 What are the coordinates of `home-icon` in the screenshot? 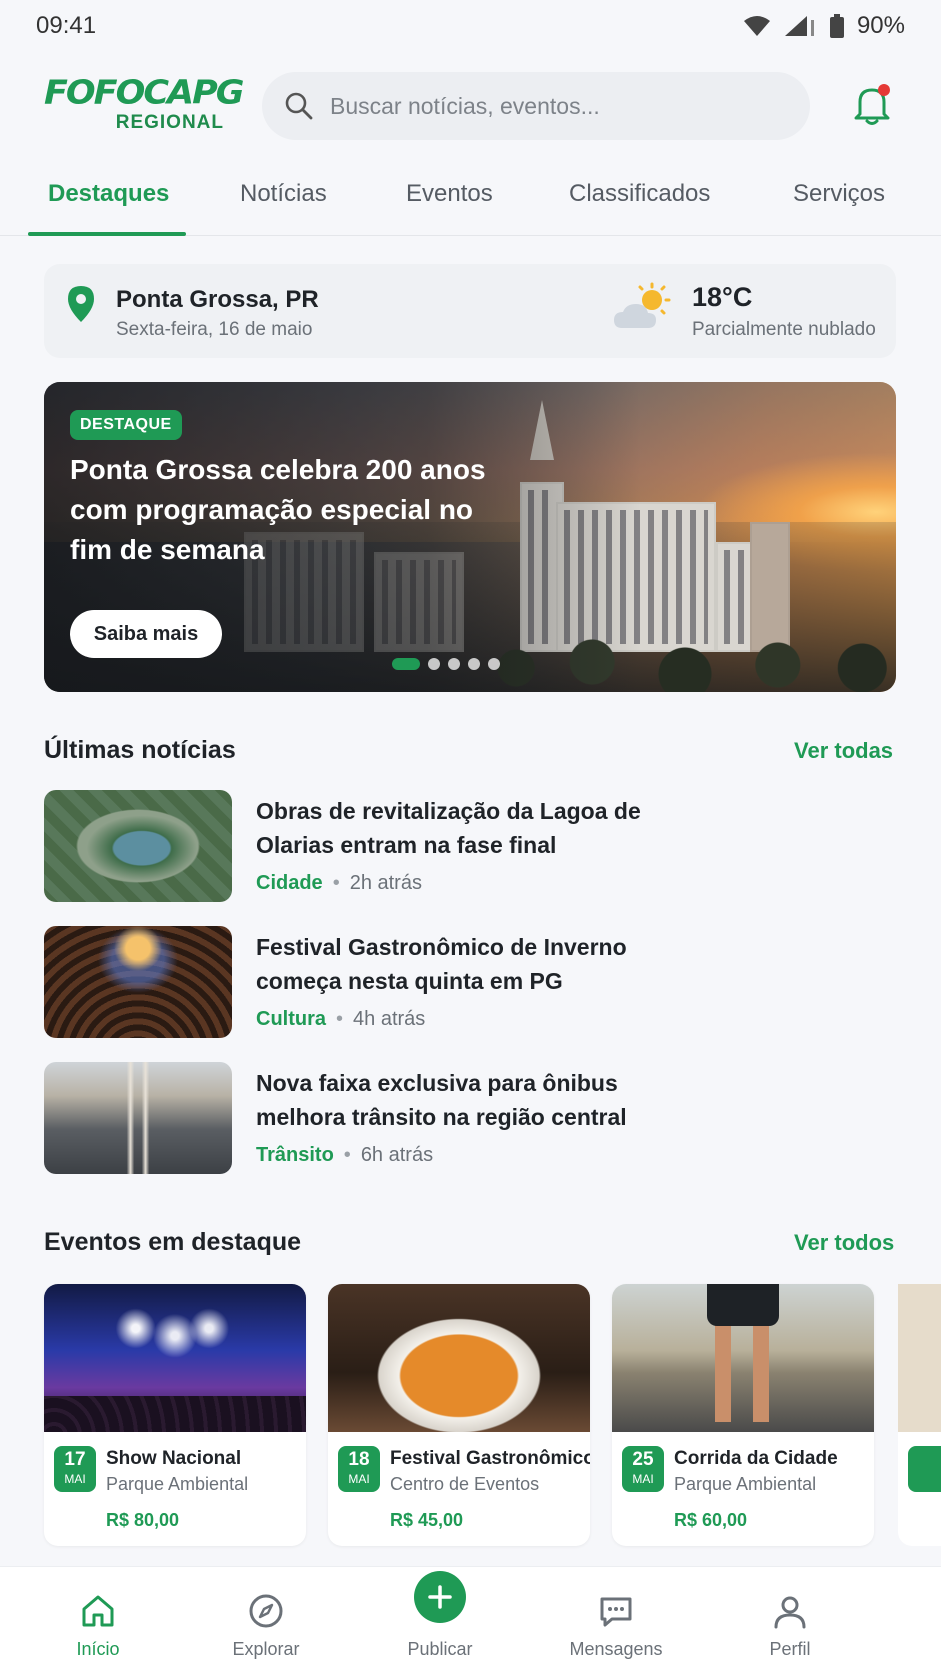 It's located at (98, 1611).